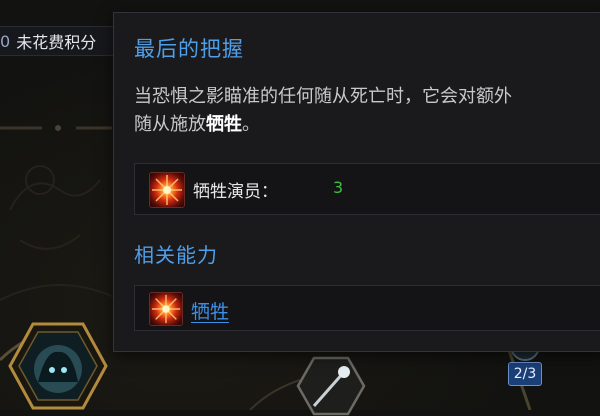  Describe the element at coordinates (210, 310) in the screenshot. I see `related-ability-link: 牺牲` at that location.